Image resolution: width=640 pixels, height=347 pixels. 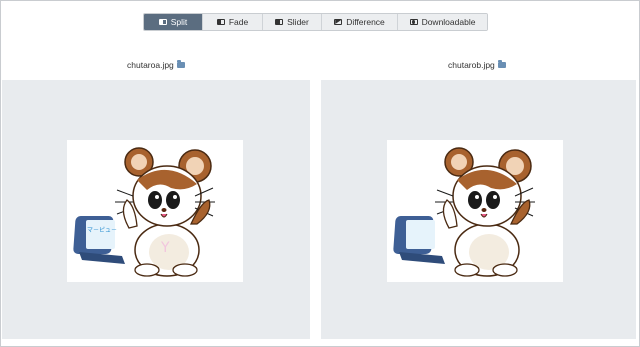 I want to click on left-filename: chutaroa.jpg, so click(x=156, y=65).